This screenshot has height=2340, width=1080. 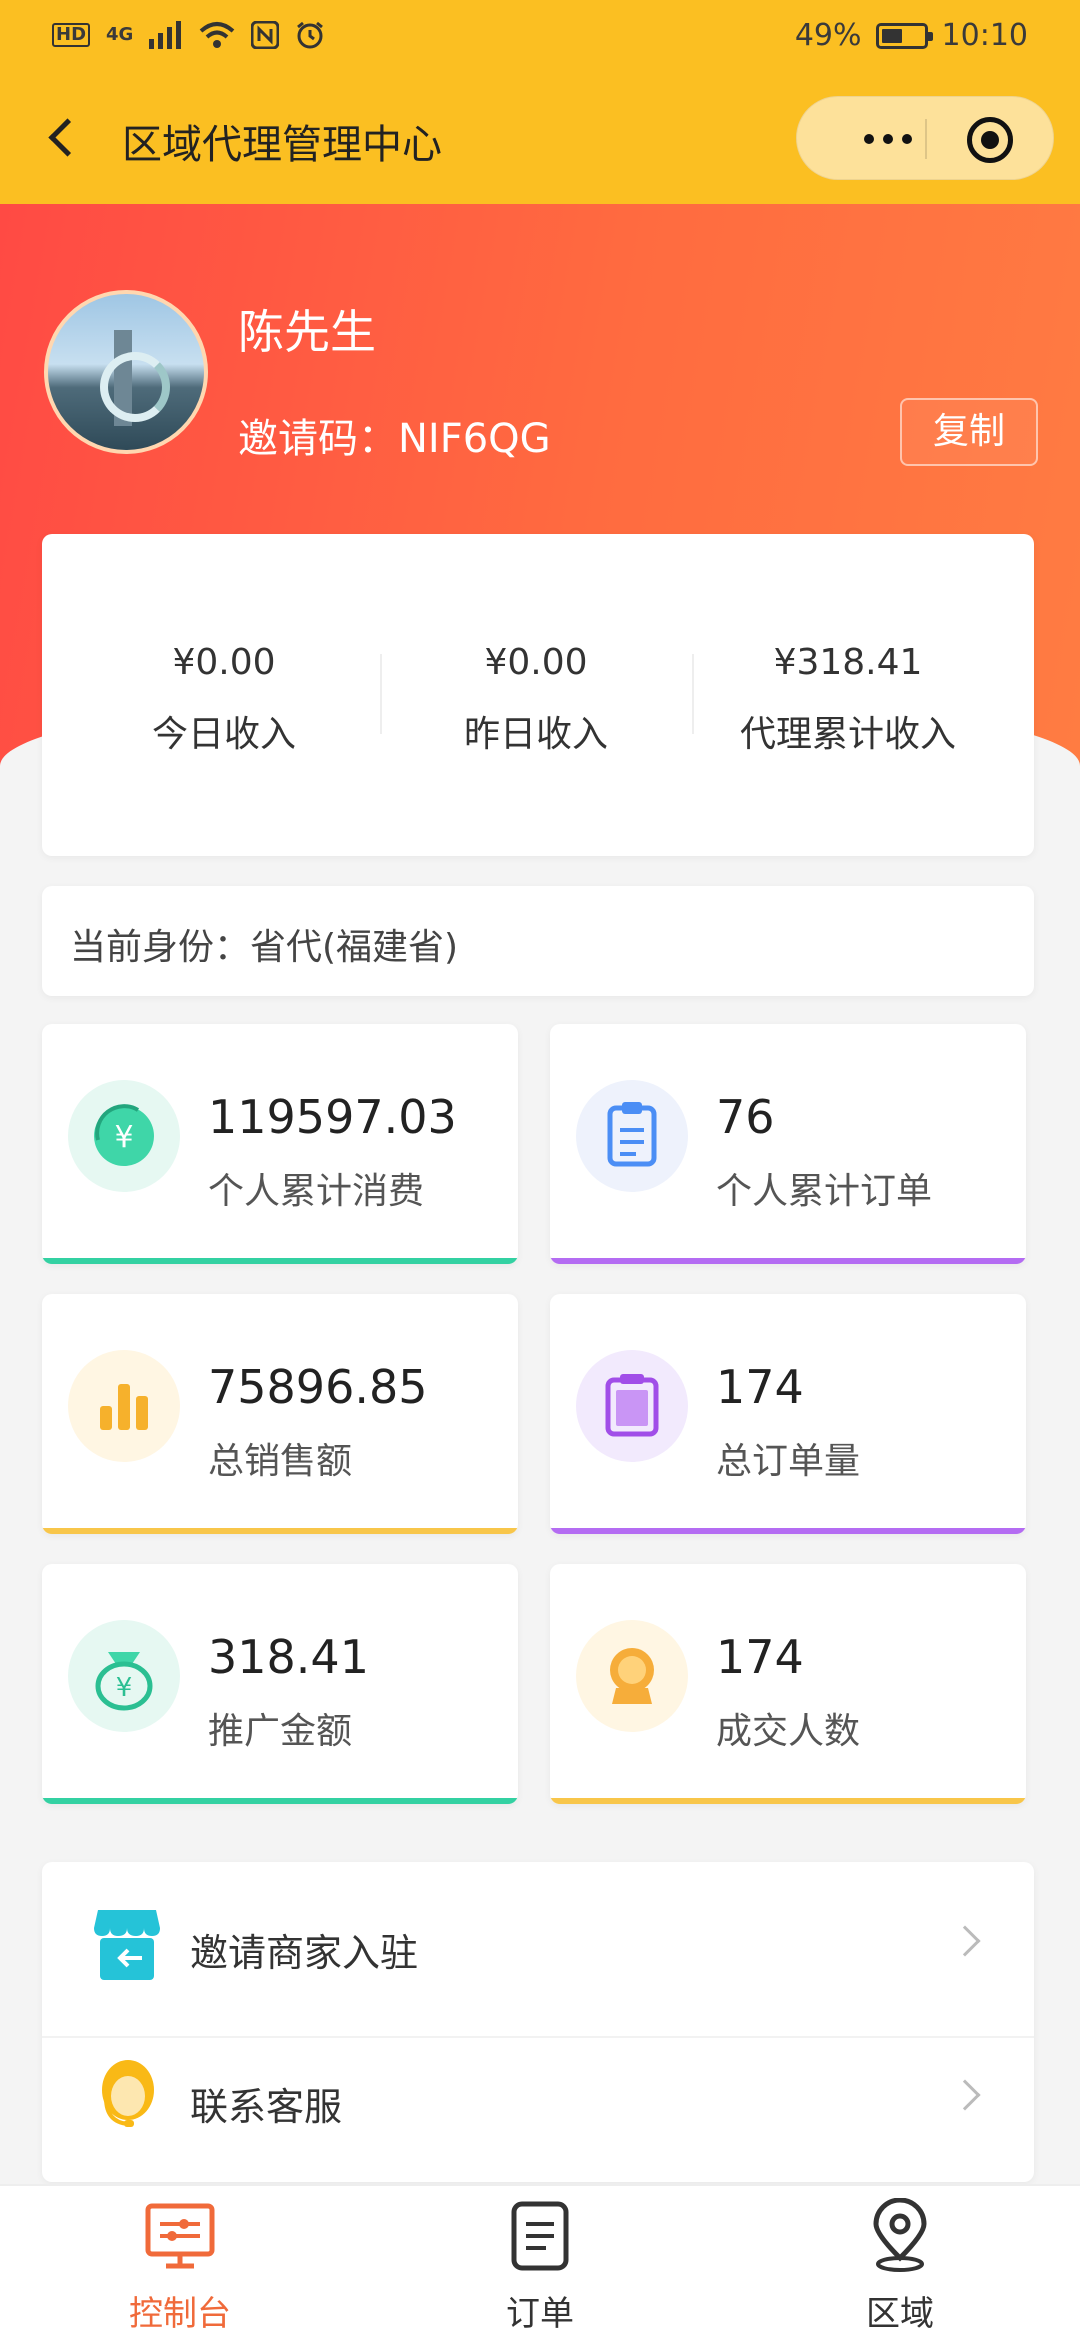 I want to click on wifi-icon, so click(x=217, y=35).